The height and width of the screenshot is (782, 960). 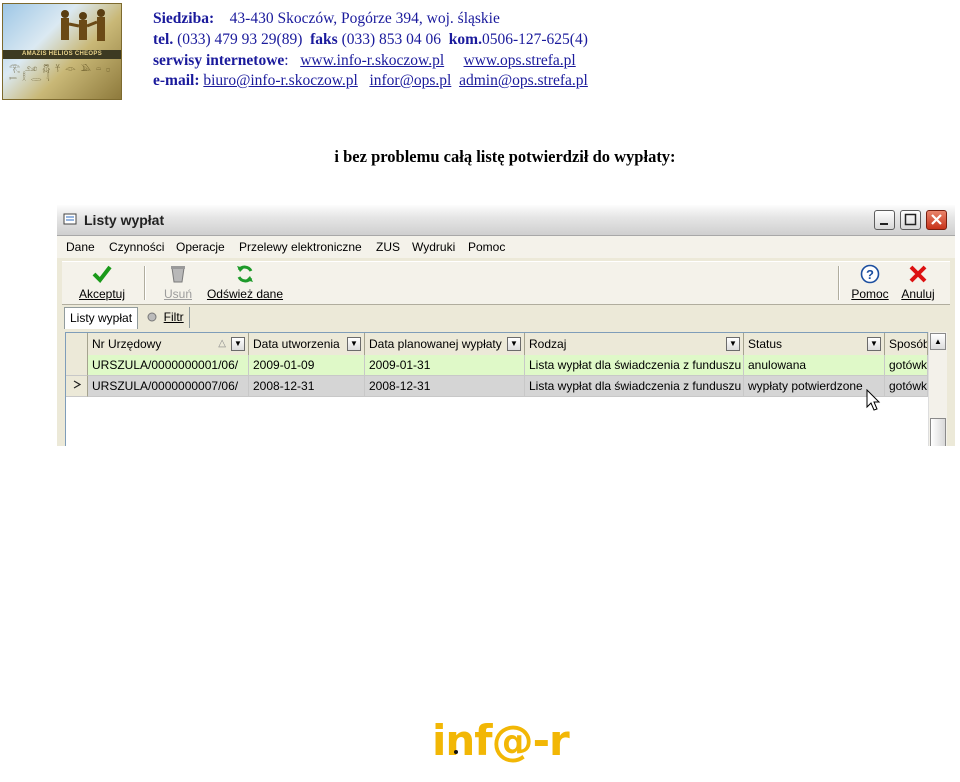 I want to click on cell-status: anulowana, so click(x=814, y=365).